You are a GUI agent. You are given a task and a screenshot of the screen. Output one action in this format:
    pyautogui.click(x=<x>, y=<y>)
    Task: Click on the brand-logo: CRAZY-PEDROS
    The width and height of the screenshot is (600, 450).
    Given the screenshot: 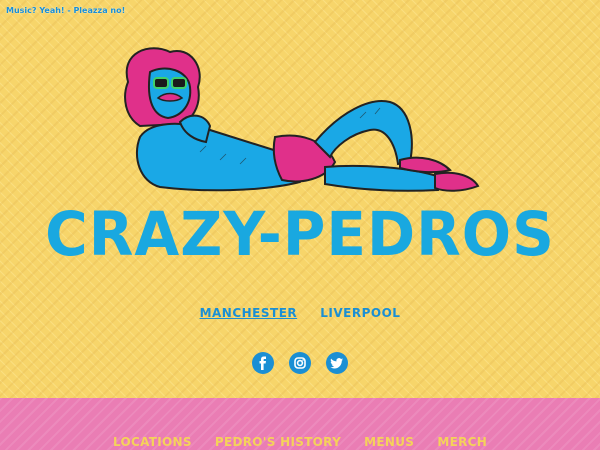 What is the action you would take?
    pyautogui.click(x=300, y=234)
    